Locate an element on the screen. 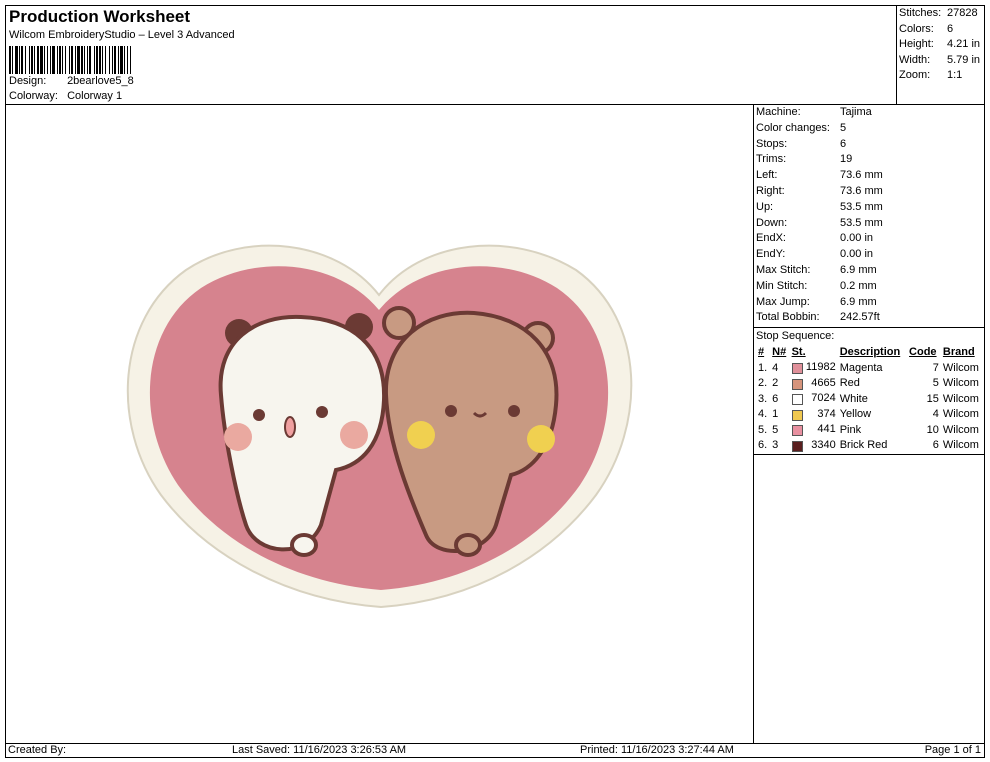  parameter-row: EndY: 0.00 in is located at coordinates (869, 255).